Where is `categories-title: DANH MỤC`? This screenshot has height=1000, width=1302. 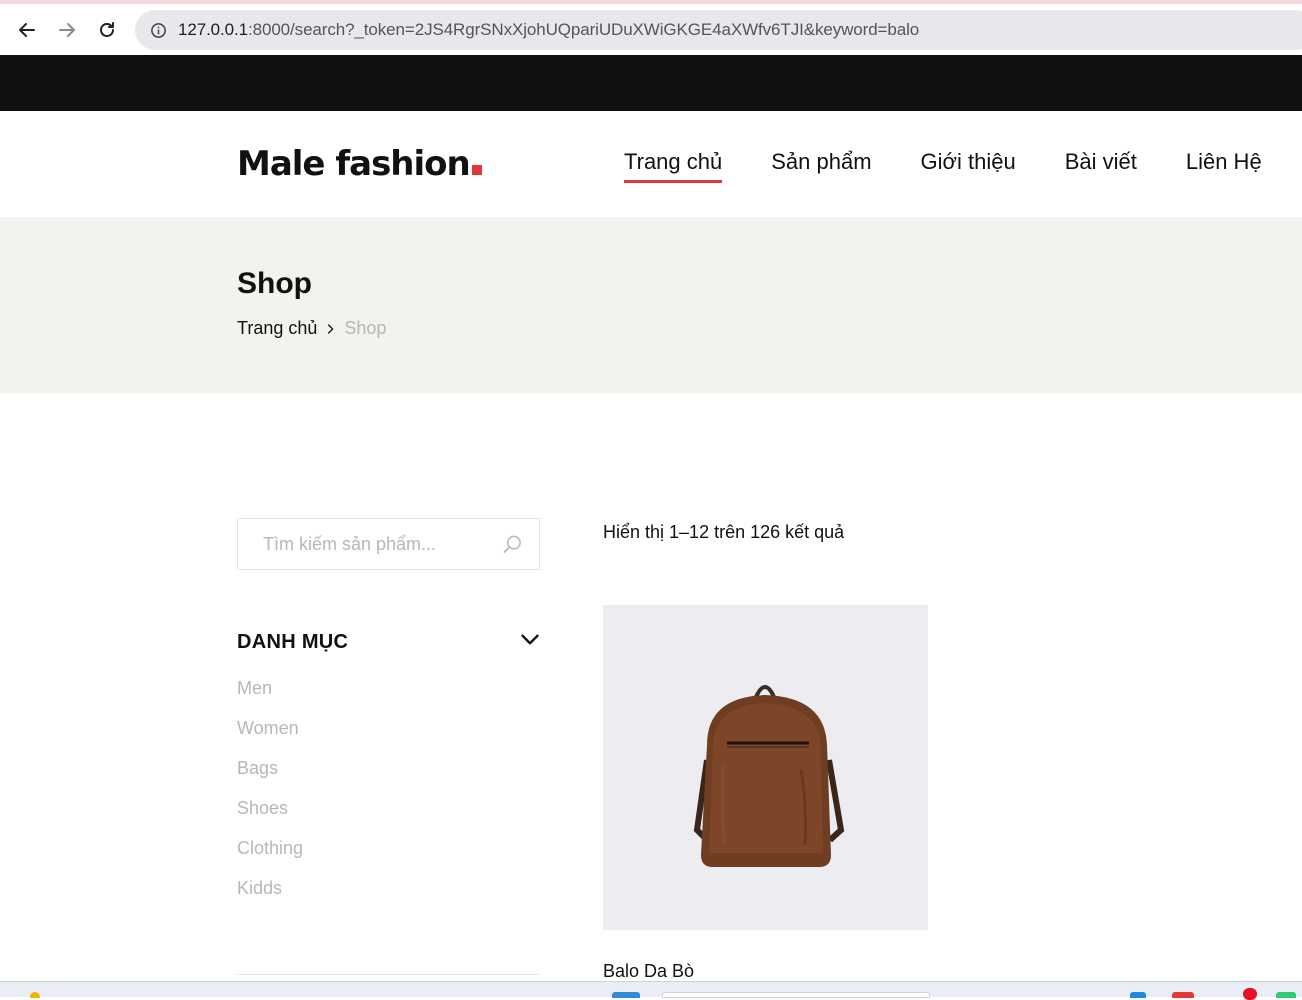
categories-title: DANH MỤC is located at coordinates (293, 641).